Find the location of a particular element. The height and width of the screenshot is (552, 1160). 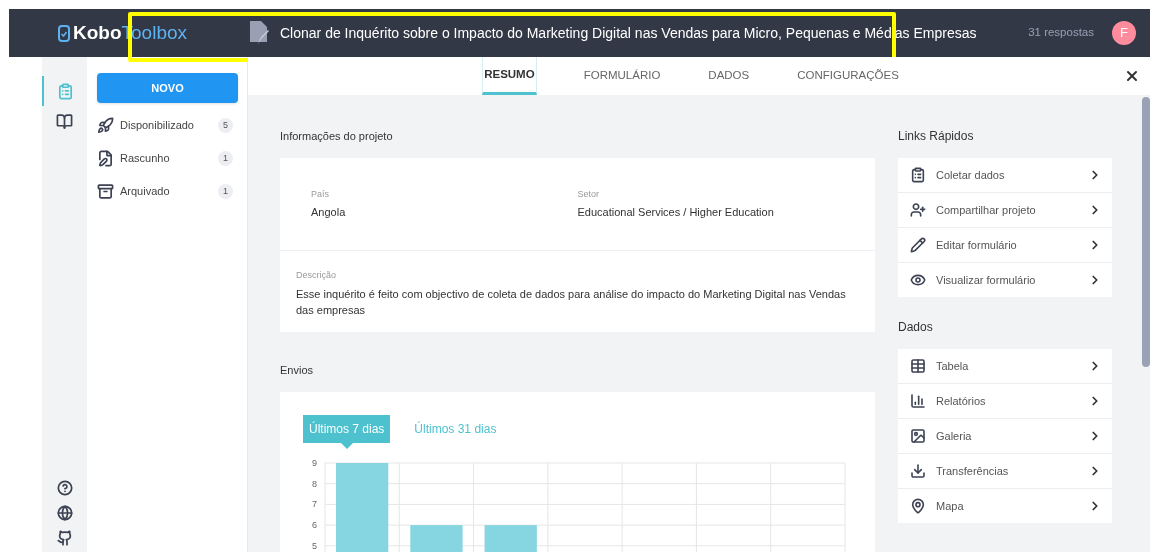

close-icon is located at coordinates (1132, 76).